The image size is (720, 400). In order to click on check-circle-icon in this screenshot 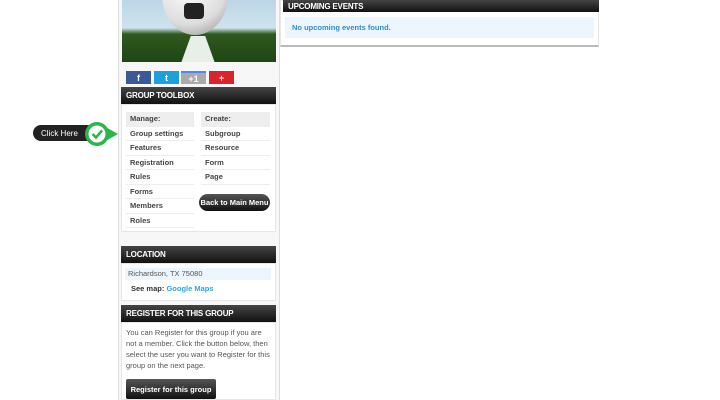, I will do `click(104, 134)`.